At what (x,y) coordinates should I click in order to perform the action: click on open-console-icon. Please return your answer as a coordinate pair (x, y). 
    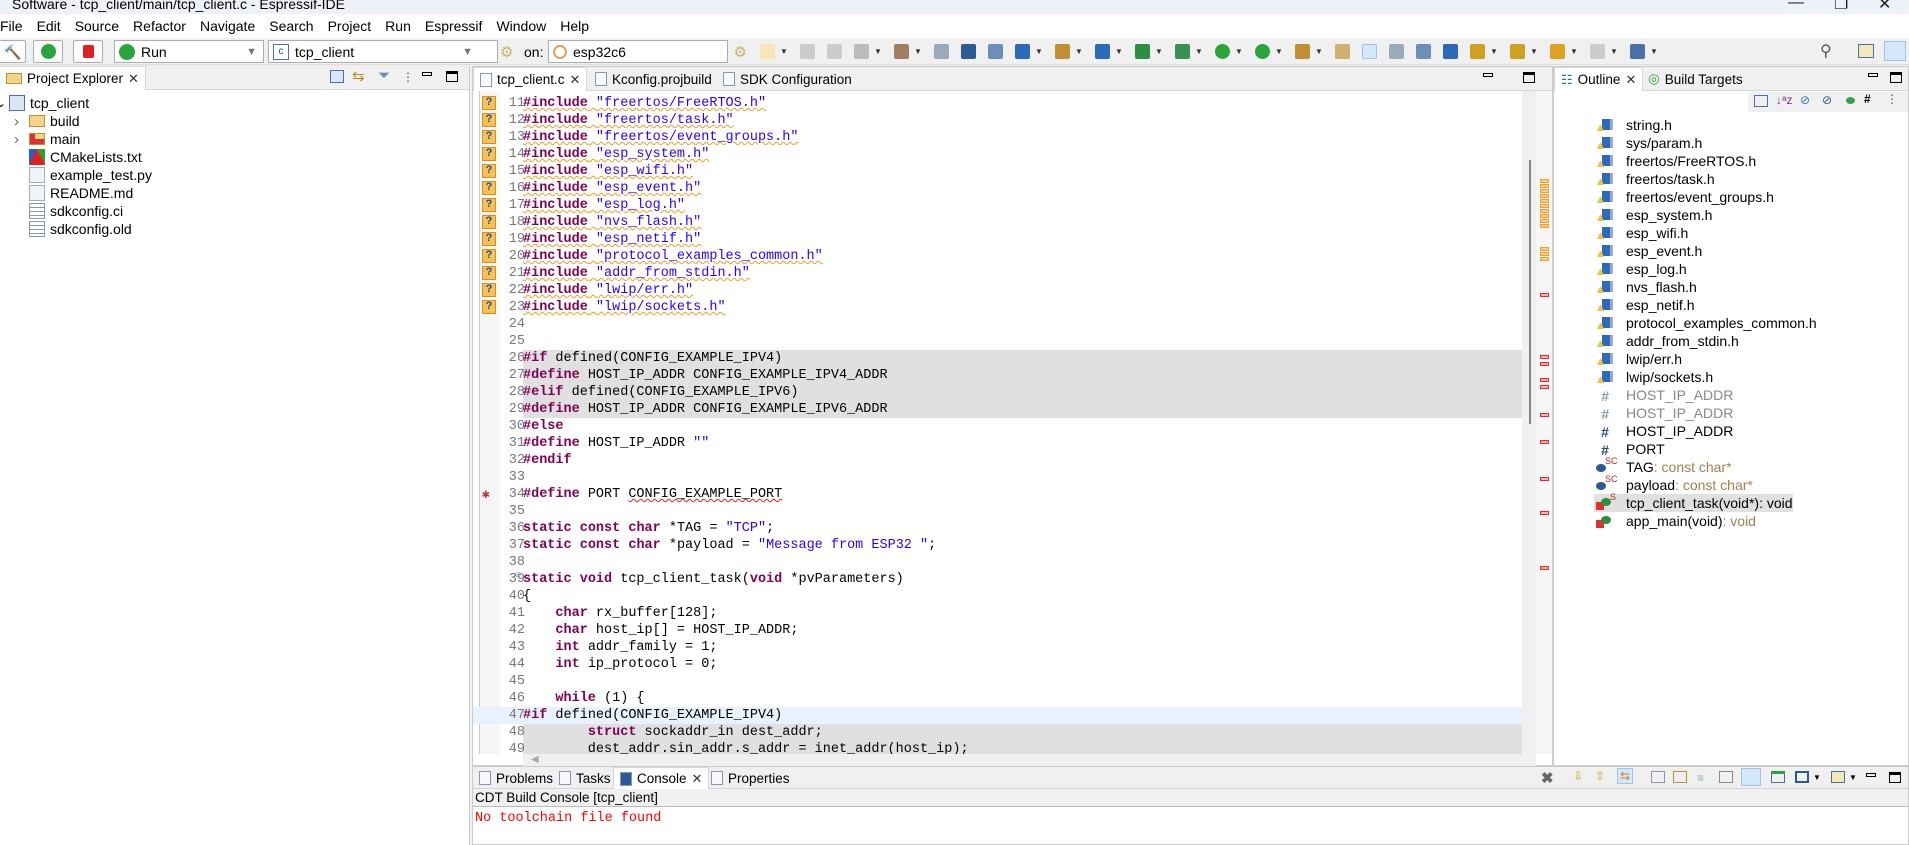
    Looking at the image, I should click on (1802, 777).